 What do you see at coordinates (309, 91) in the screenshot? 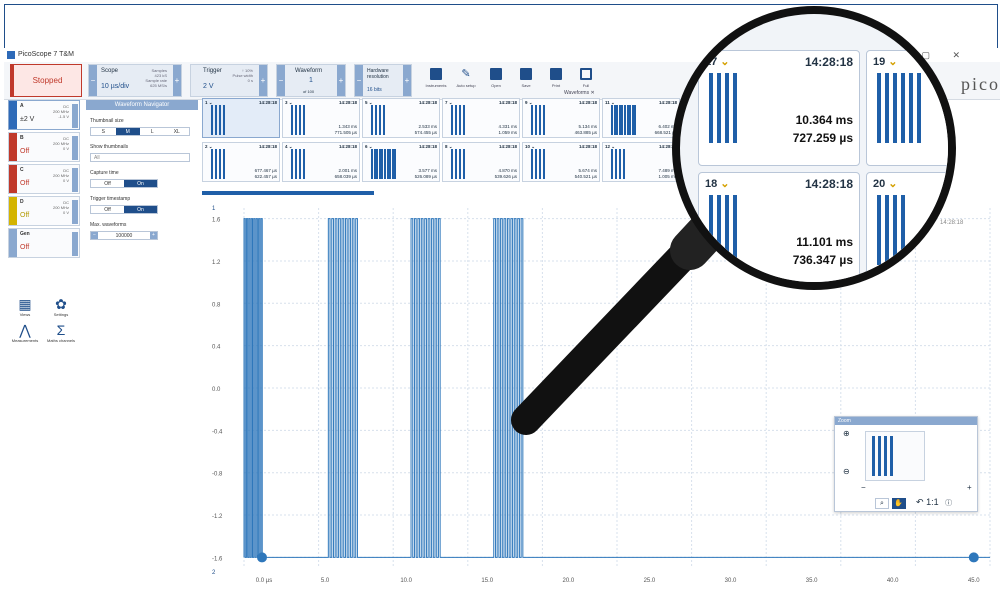
I see `waveform-count: of 100` at bounding box center [309, 91].